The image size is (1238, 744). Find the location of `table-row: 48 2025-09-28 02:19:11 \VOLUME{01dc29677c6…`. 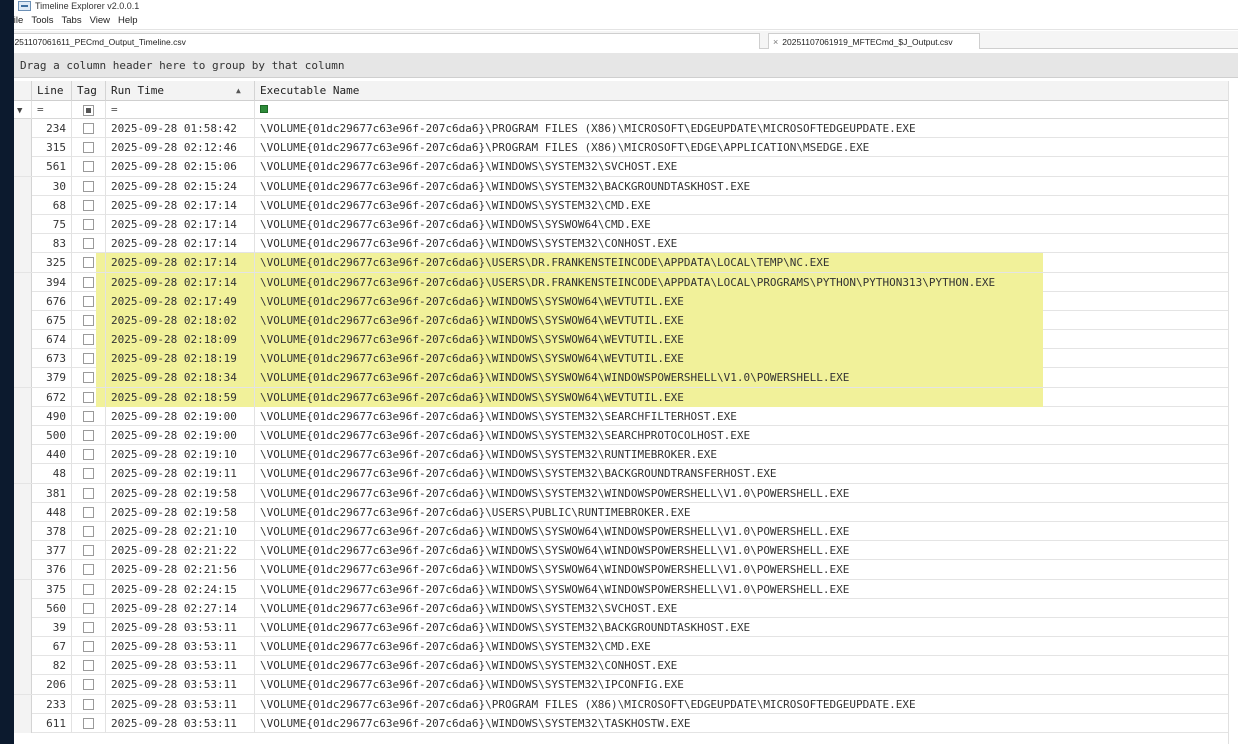

table-row: 48 2025-09-28 02:19:11 \VOLUME{01dc29677c6… is located at coordinates (626, 474).